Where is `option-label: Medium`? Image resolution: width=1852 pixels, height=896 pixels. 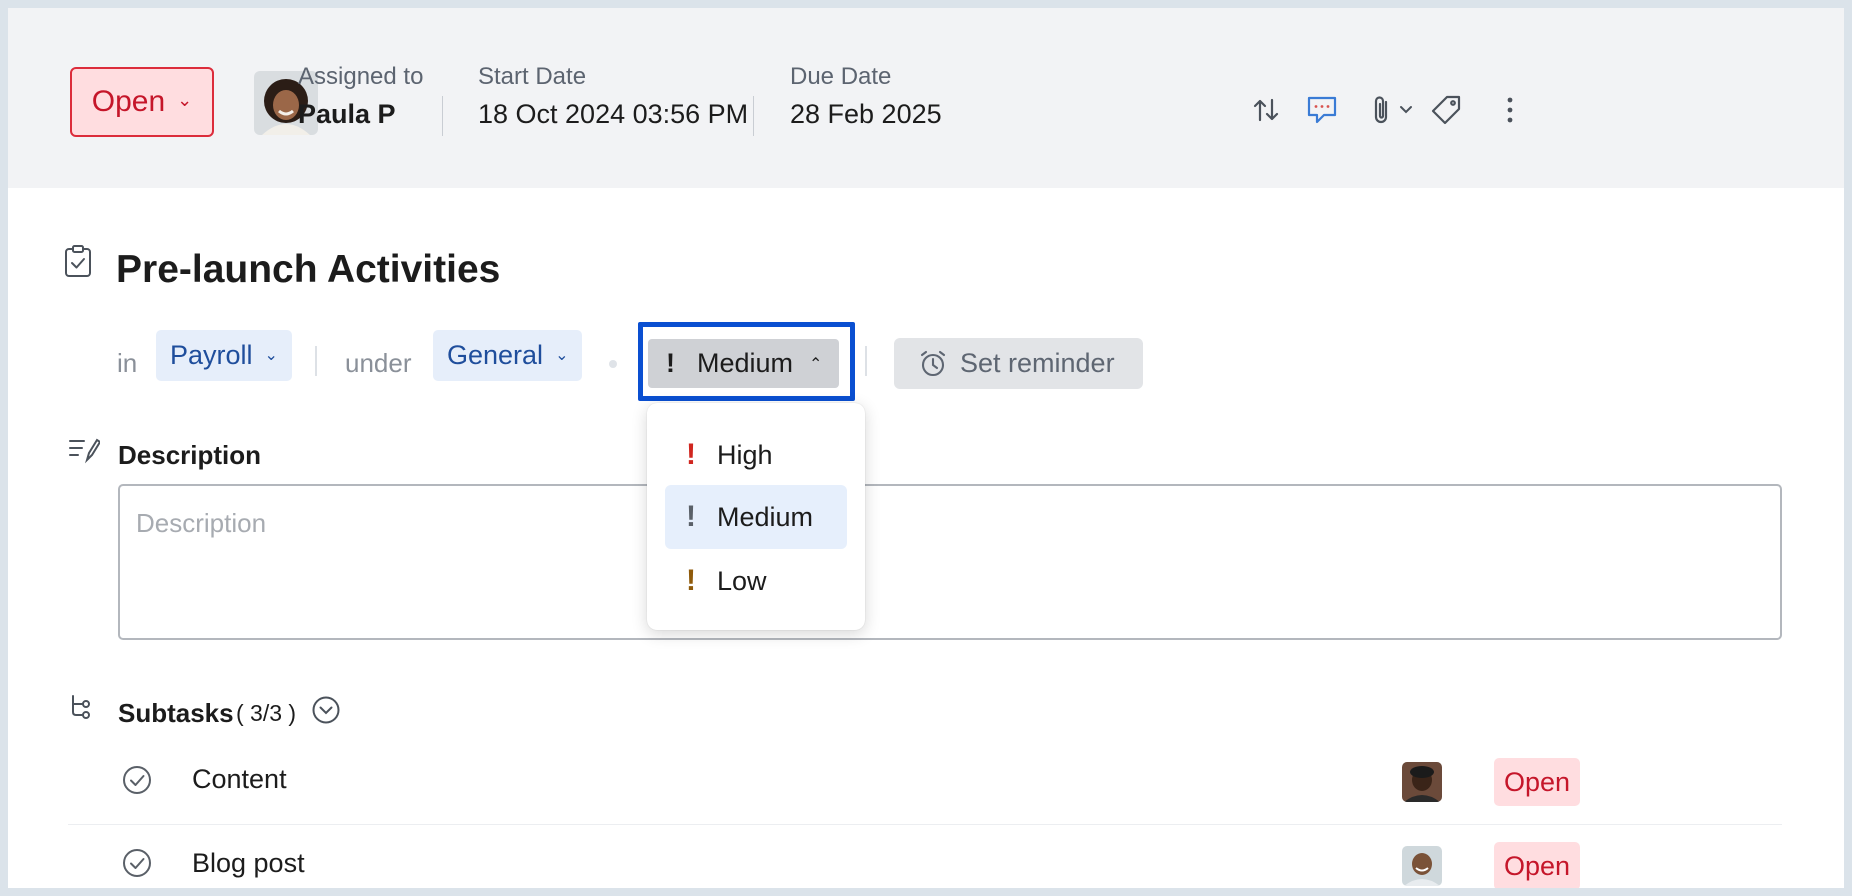
option-label: Medium is located at coordinates (765, 516).